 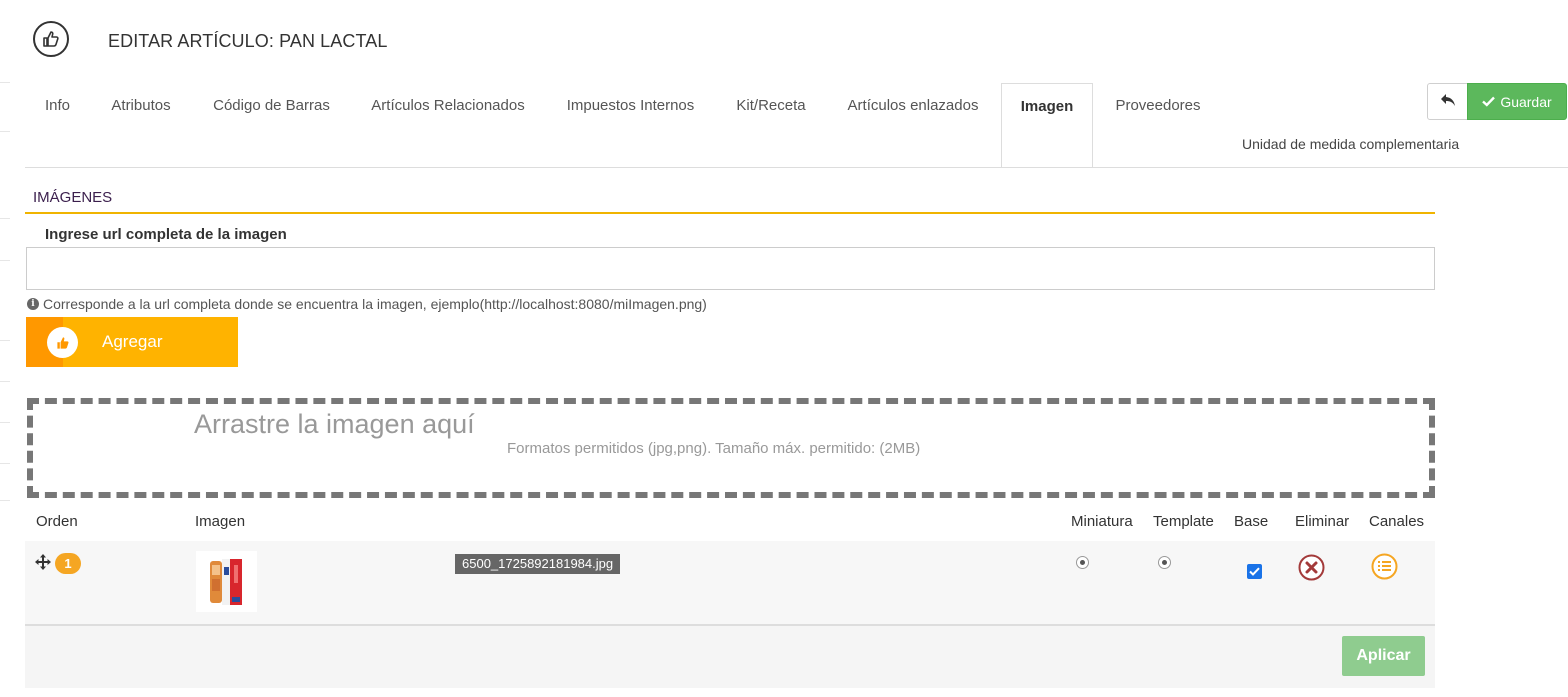 I want to click on column-header-miniatura: Miniatura, so click(x=1102, y=521).